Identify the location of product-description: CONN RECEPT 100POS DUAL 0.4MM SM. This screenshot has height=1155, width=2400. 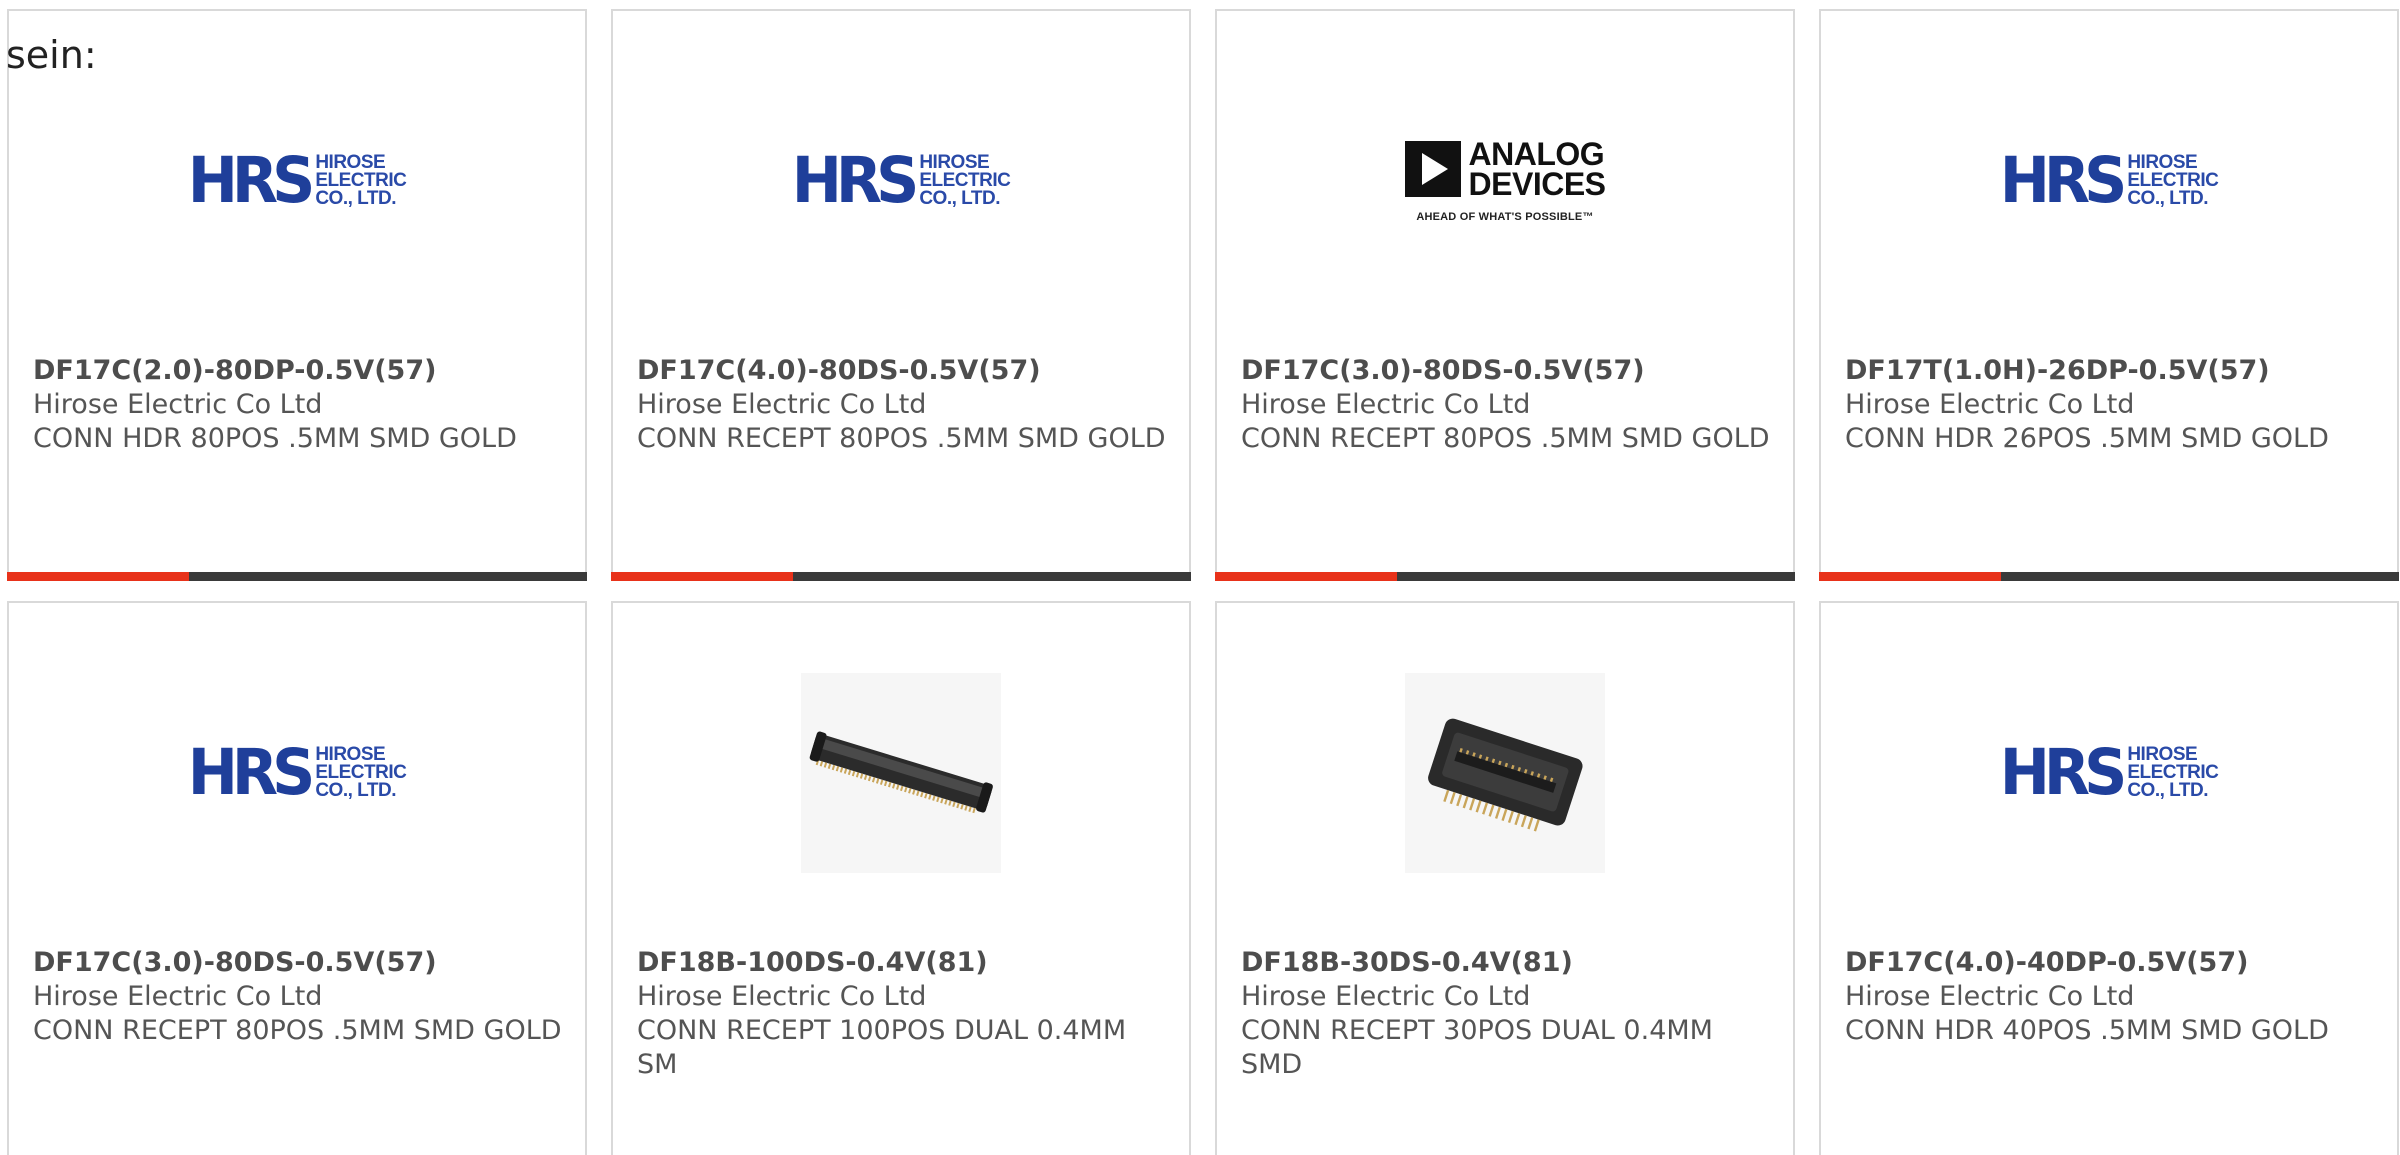
(882, 1047).